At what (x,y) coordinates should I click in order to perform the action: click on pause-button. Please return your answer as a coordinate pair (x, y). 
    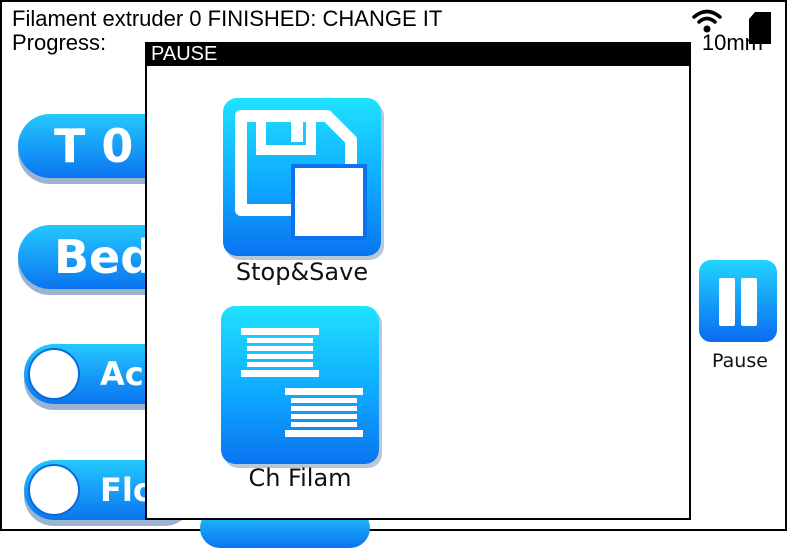
    Looking at the image, I should click on (738, 301).